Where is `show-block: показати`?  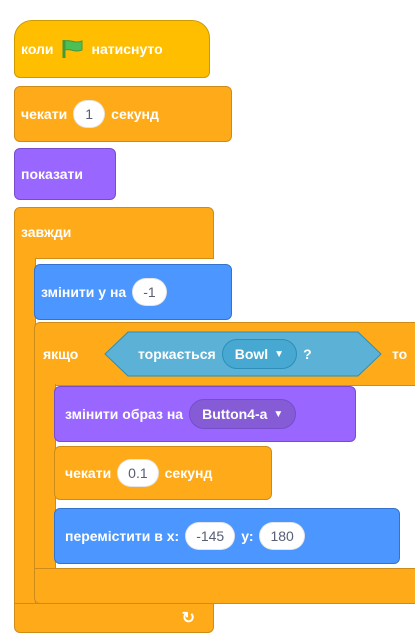 show-block: показати is located at coordinates (65, 174).